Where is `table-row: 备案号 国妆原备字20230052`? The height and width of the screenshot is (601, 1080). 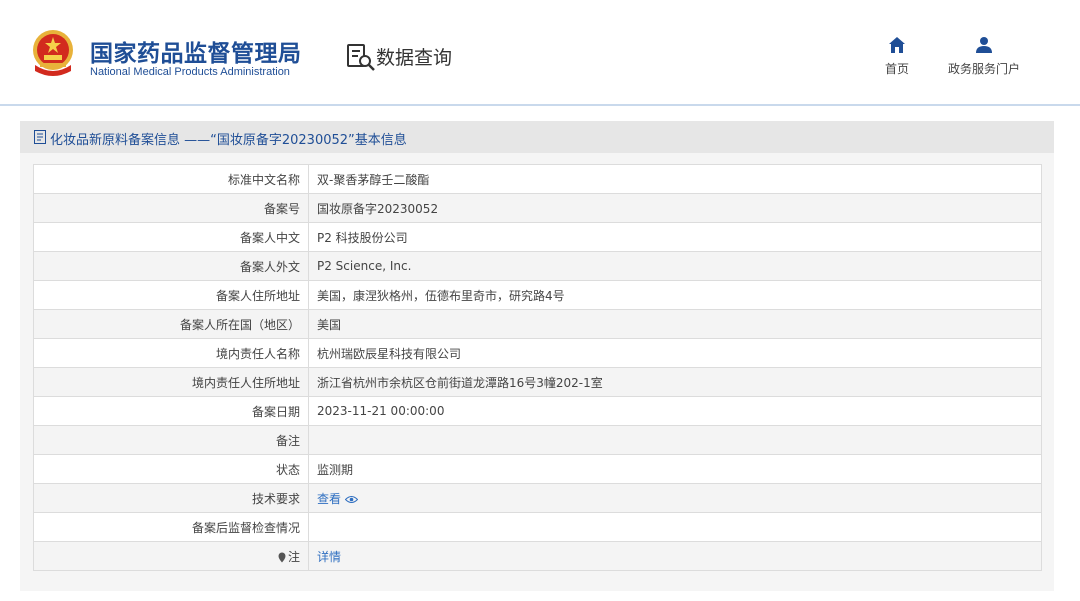 table-row: 备案号 国妆原备字20230052 is located at coordinates (537, 208).